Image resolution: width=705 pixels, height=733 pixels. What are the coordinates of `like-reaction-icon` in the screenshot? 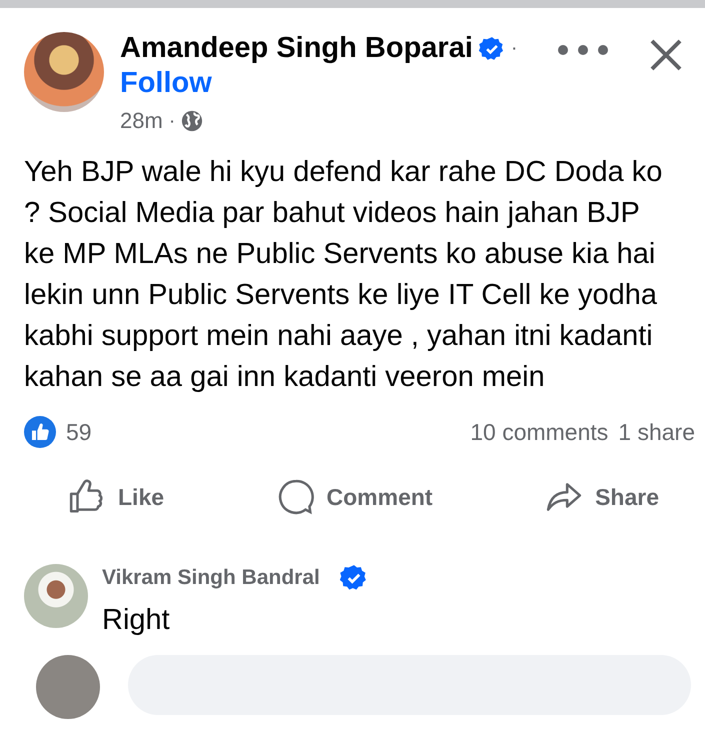 It's located at (40, 432).